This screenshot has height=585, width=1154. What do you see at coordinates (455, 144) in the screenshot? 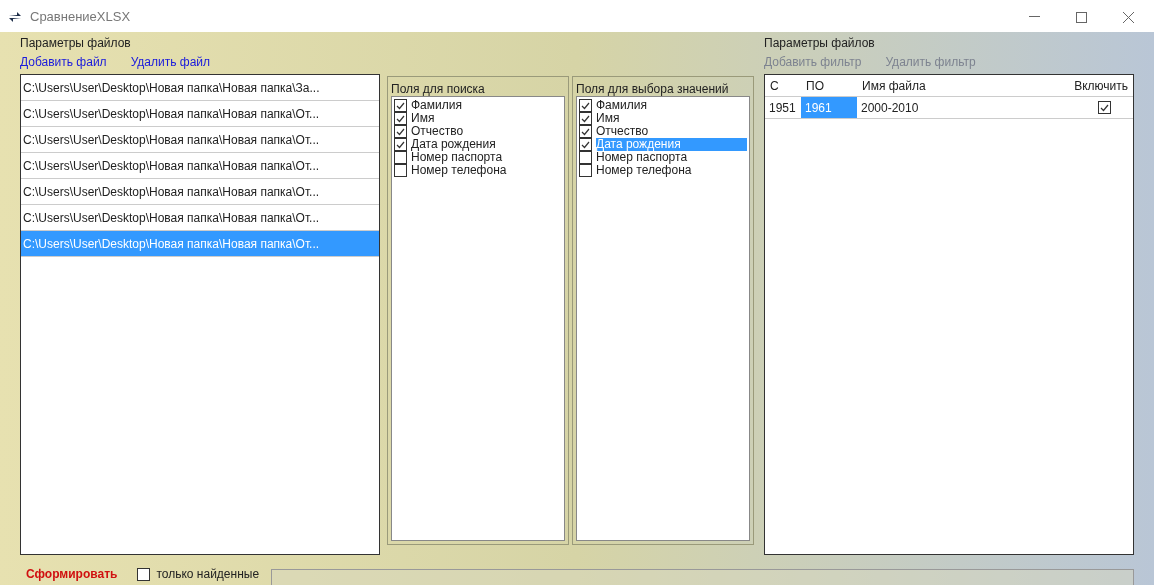
I see `field-label: Дата рождения` at bounding box center [455, 144].